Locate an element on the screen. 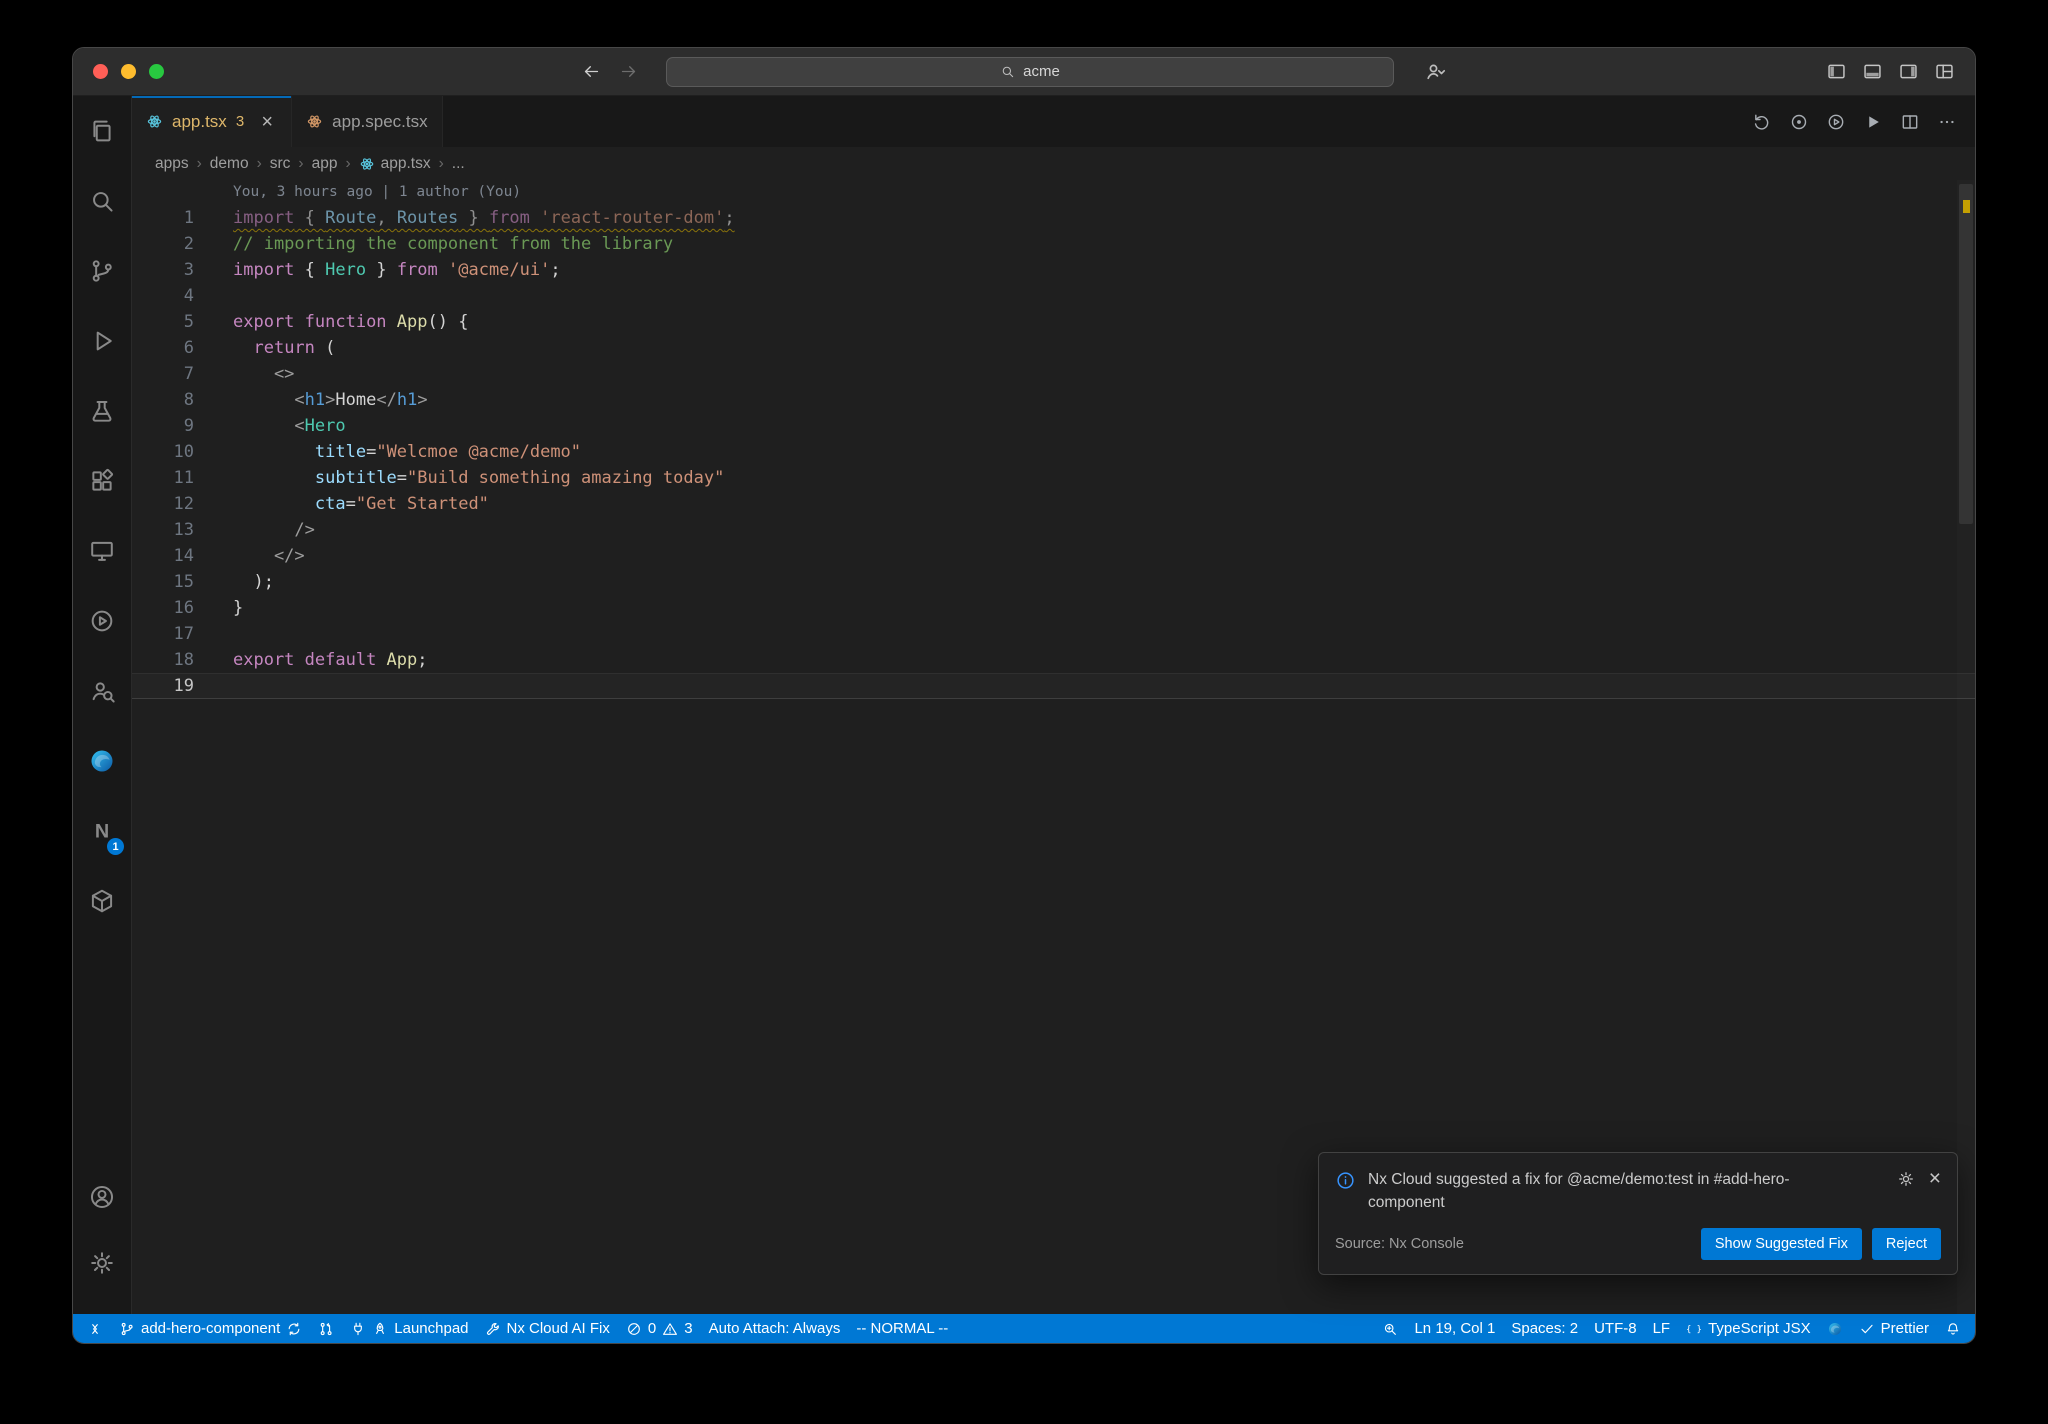 The image size is (2048, 1424). line-number: 16 is located at coordinates (163, 608).